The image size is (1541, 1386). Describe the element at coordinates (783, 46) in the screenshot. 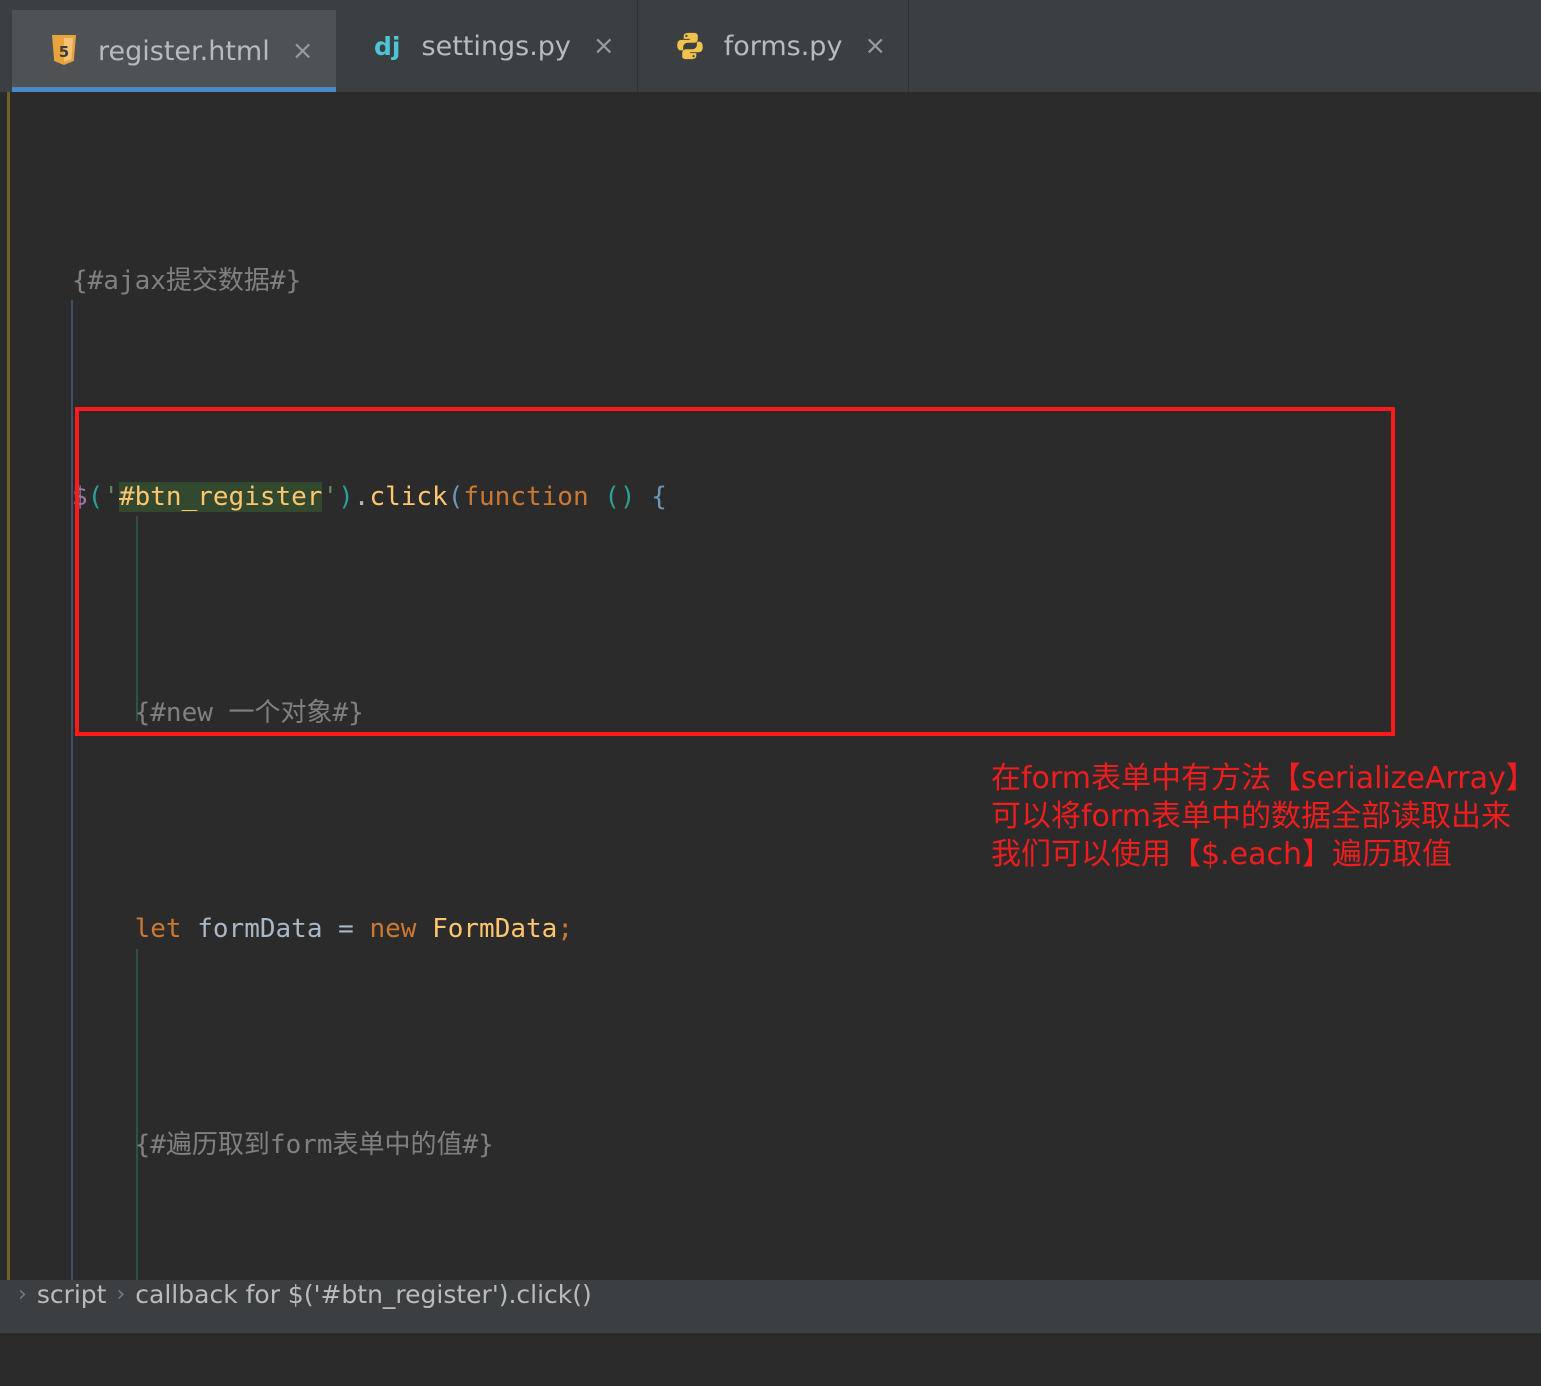

I see `tab-label: forms.py` at that location.